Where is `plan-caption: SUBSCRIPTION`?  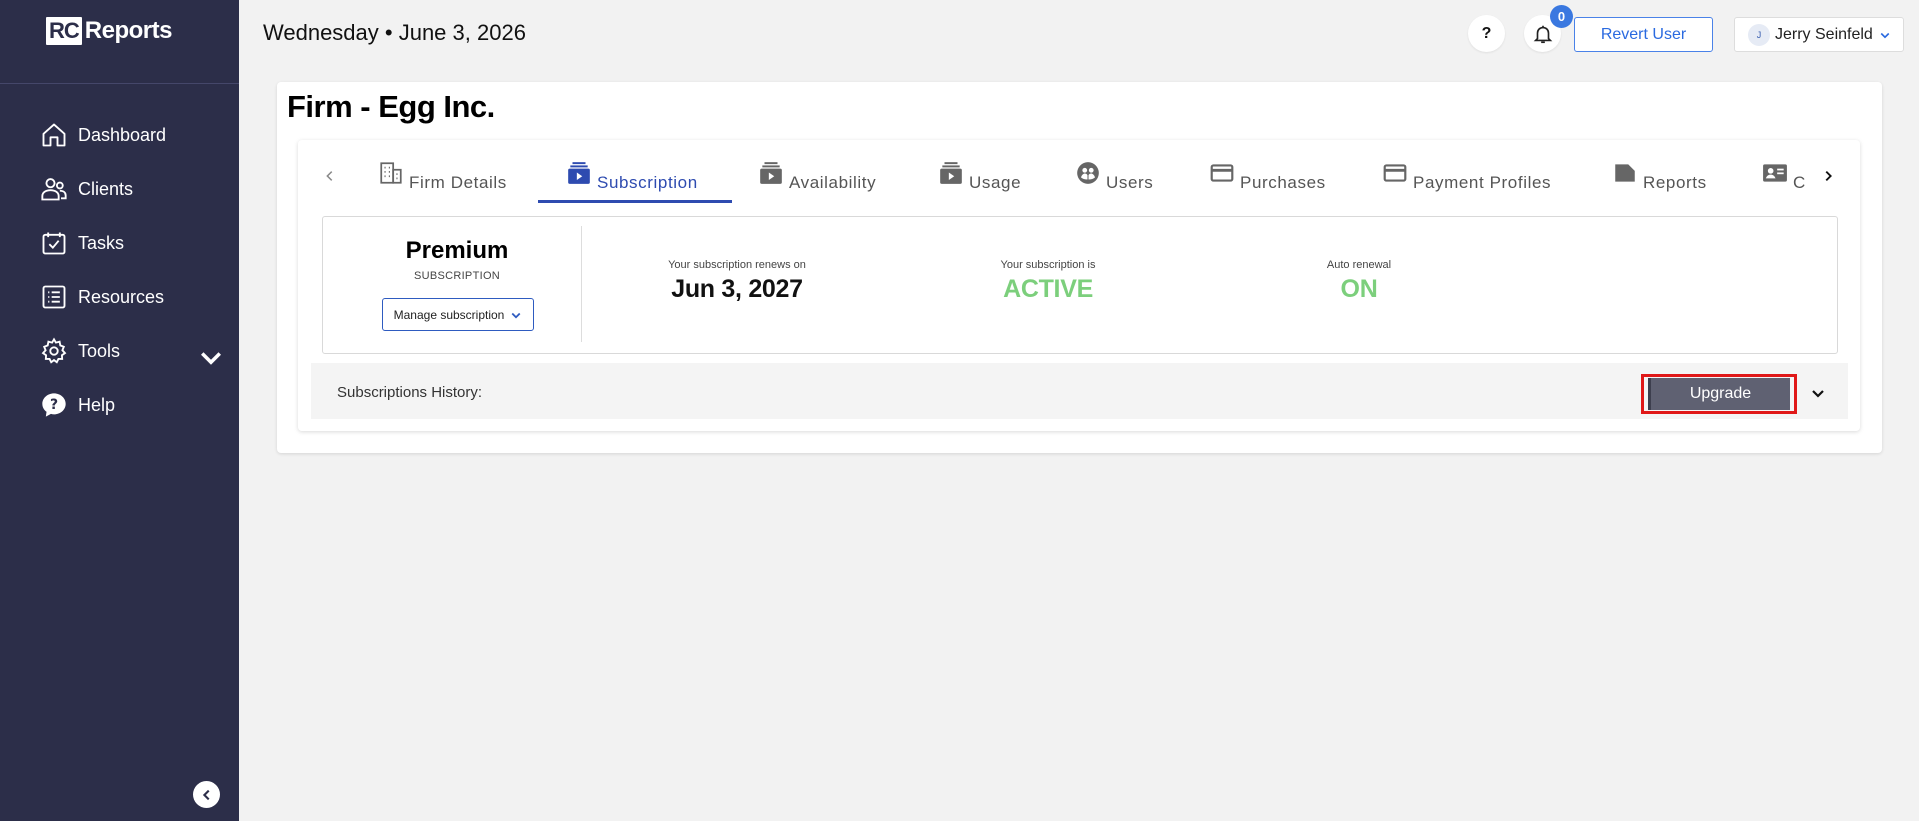
plan-caption: SUBSCRIPTION is located at coordinates (457, 276).